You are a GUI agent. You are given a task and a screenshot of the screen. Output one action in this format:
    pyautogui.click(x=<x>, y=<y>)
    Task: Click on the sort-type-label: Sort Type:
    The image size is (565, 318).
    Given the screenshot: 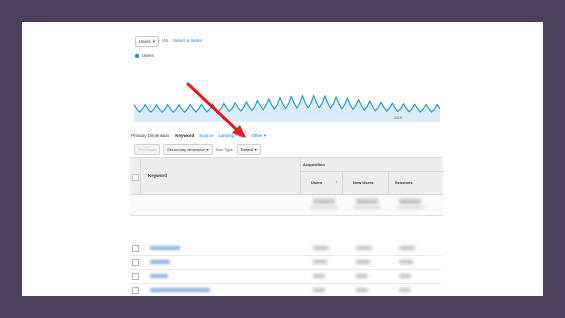 What is the action you would take?
    pyautogui.click(x=224, y=149)
    